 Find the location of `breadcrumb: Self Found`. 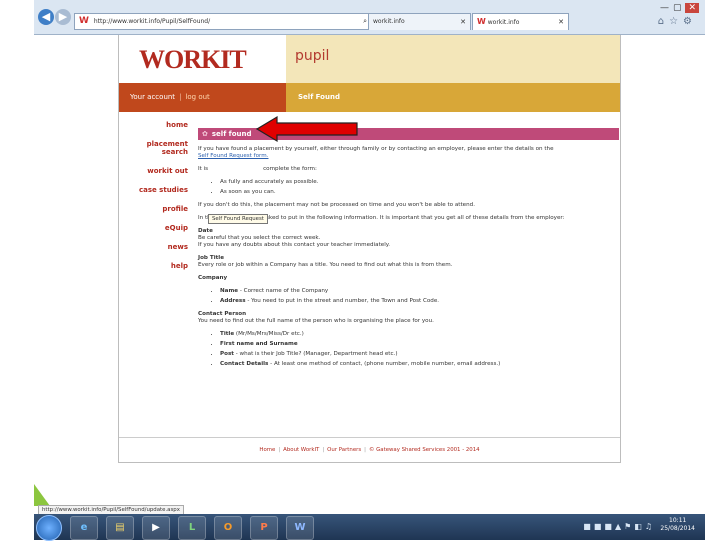

breadcrumb: Self Found is located at coordinates (453, 97).